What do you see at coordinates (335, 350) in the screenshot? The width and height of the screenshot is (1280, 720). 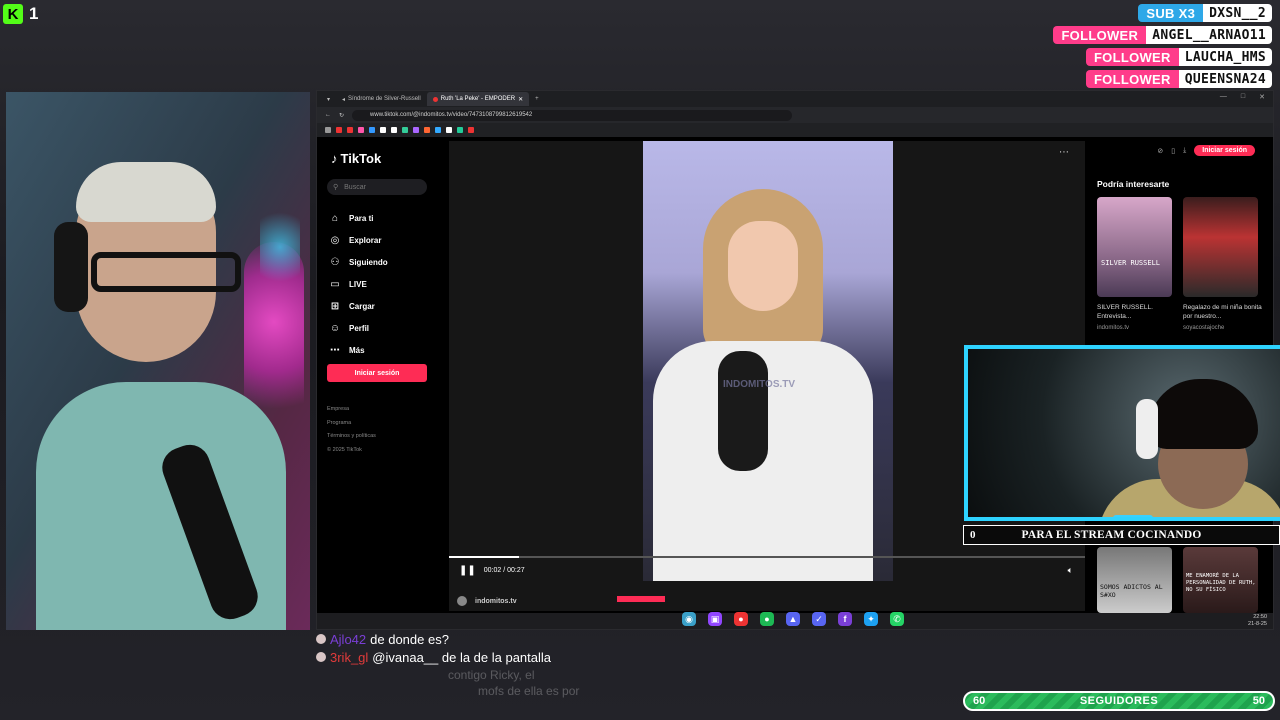 I see `more-icon: ⋯` at bounding box center [335, 350].